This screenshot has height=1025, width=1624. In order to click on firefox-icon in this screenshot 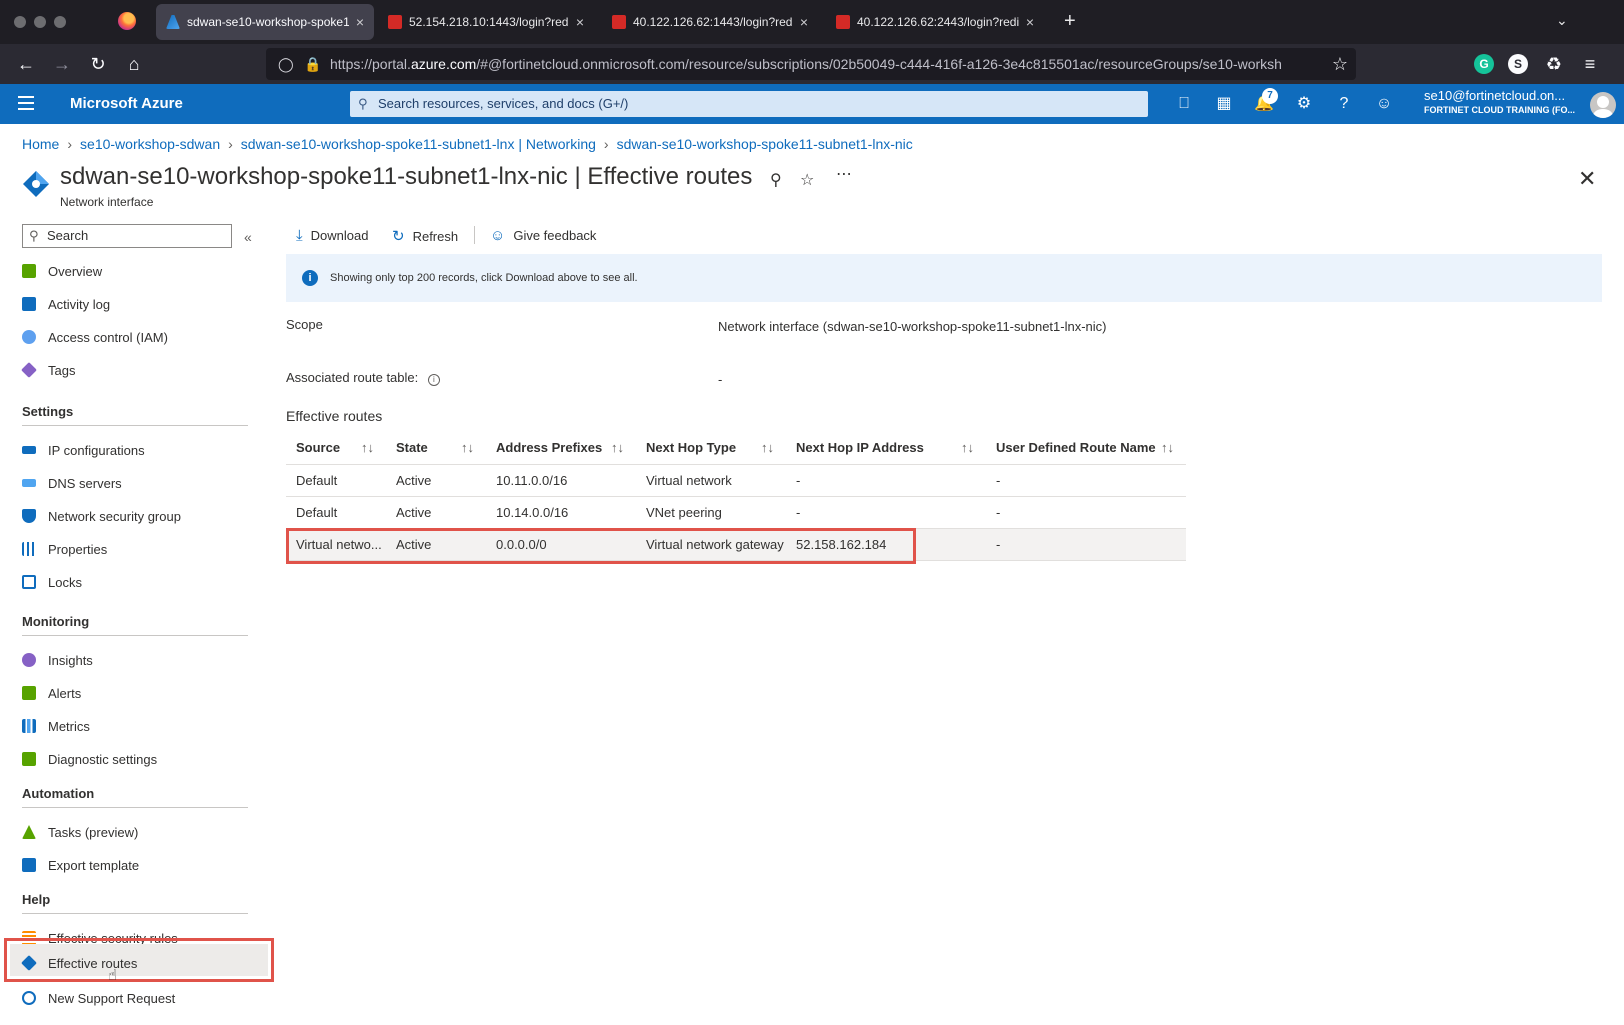, I will do `click(127, 21)`.